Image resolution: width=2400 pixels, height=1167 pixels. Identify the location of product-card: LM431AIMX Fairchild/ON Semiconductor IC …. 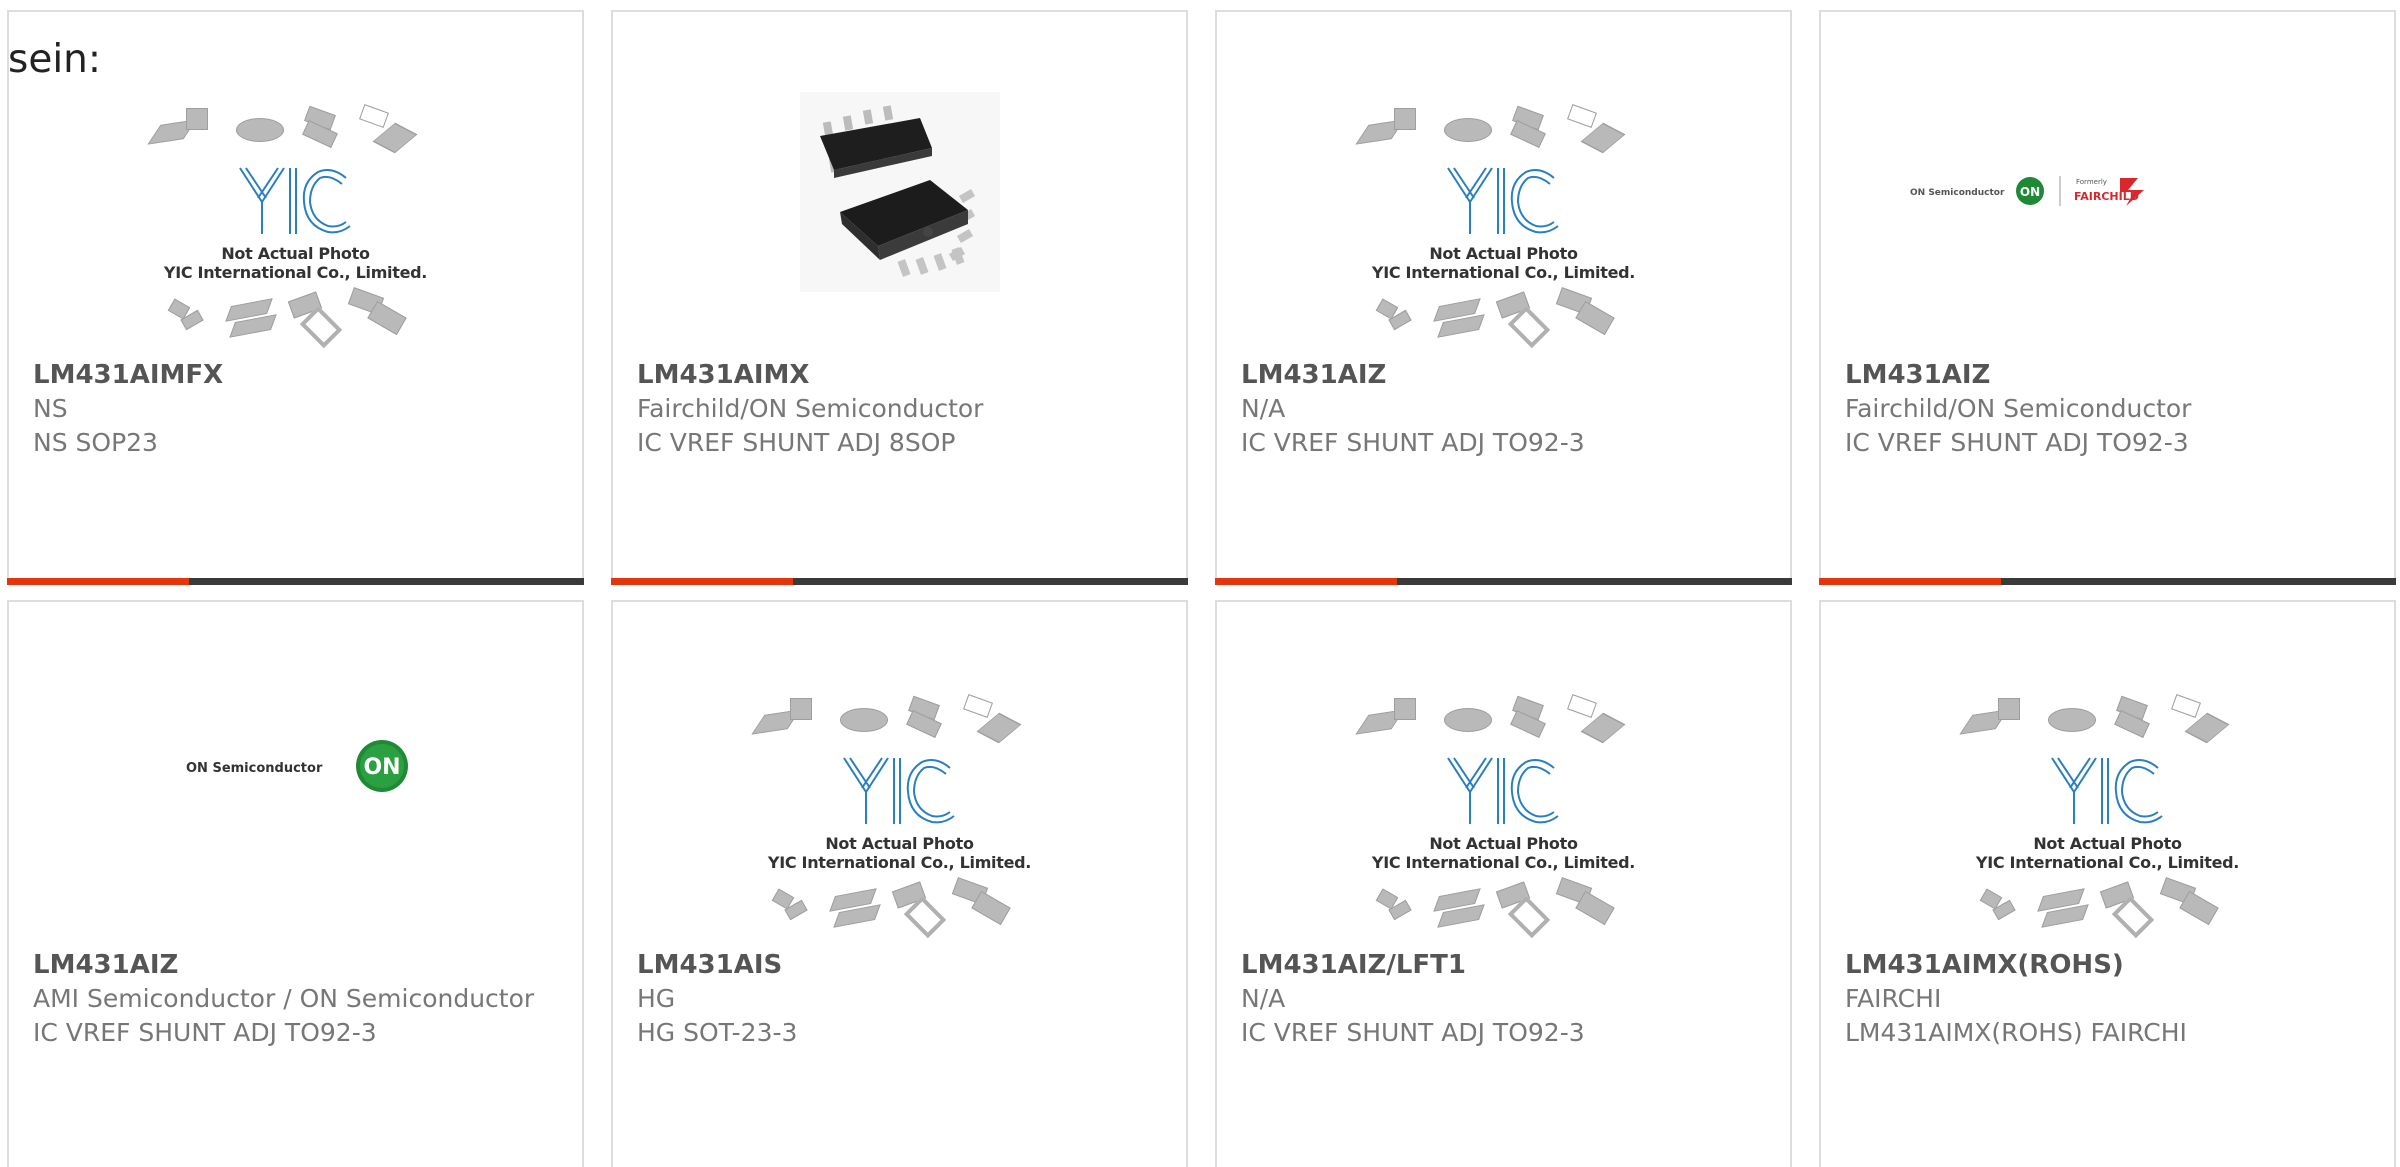
(899, 297).